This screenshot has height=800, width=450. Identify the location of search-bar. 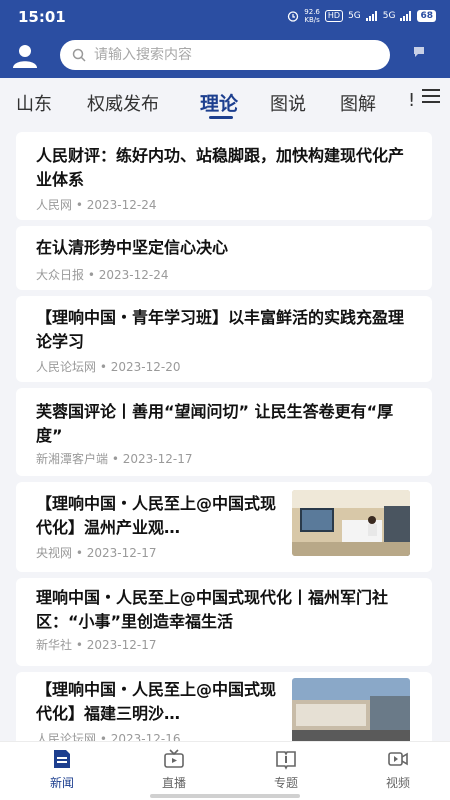
(225, 55).